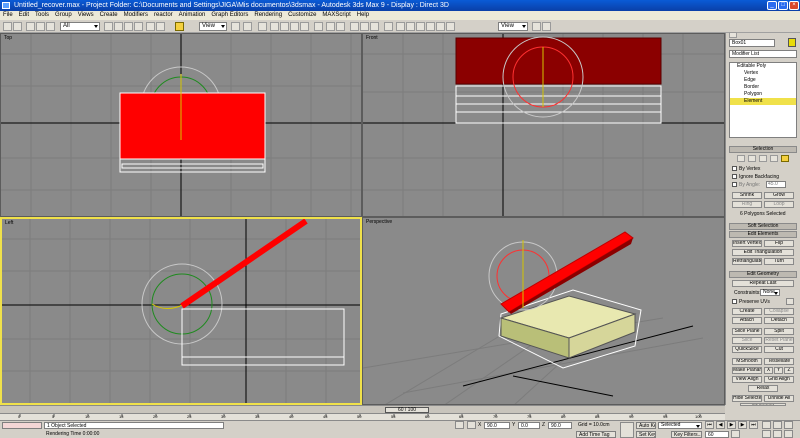 The height and width of the screenshot is (438, 800). What do you see at coordinates (22, 425) in the screenshot?
I see `maxscript-listener-field` at bounding box center [22, 425].